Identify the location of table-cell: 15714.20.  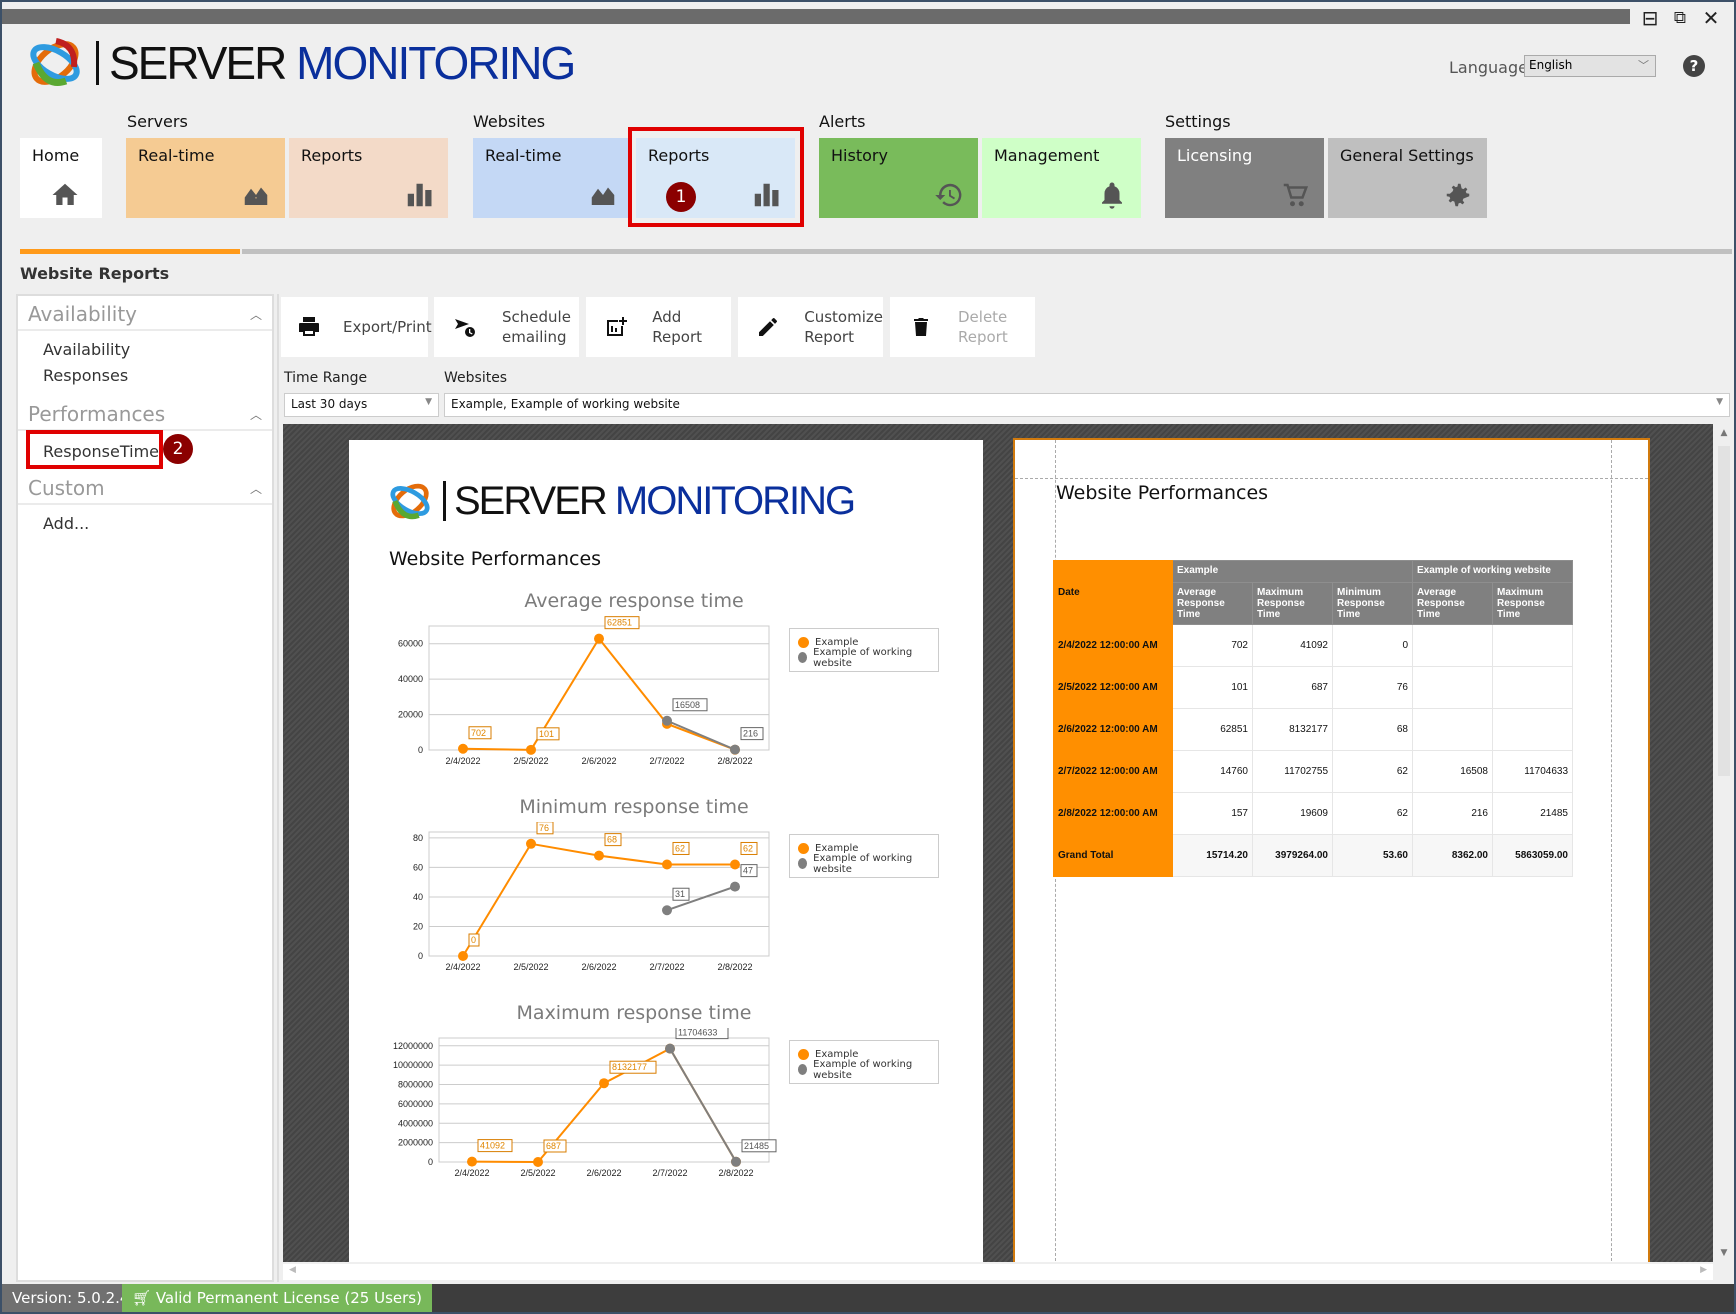
(1212, 855).